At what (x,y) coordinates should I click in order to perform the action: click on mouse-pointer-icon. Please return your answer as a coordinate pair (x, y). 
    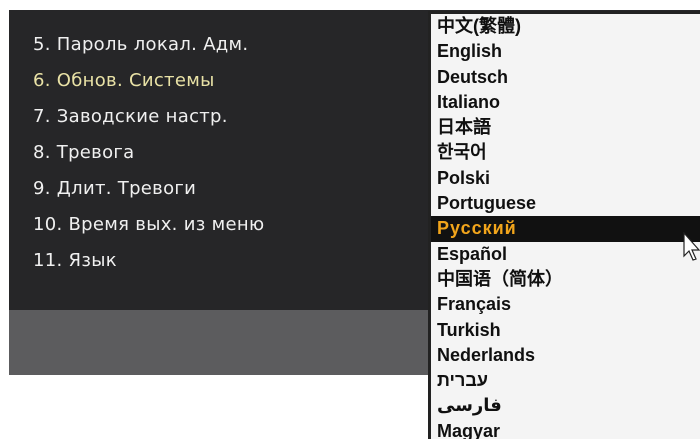
    Looking at the image, I should click on (691, 246).